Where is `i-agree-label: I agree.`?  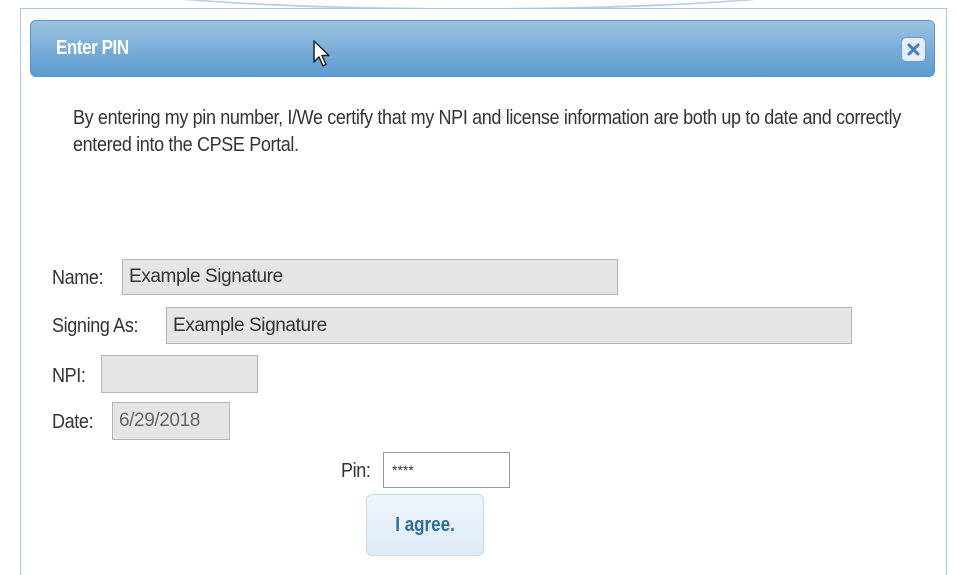 i-agree-label: I agree. is located at coordinates (425, 524).